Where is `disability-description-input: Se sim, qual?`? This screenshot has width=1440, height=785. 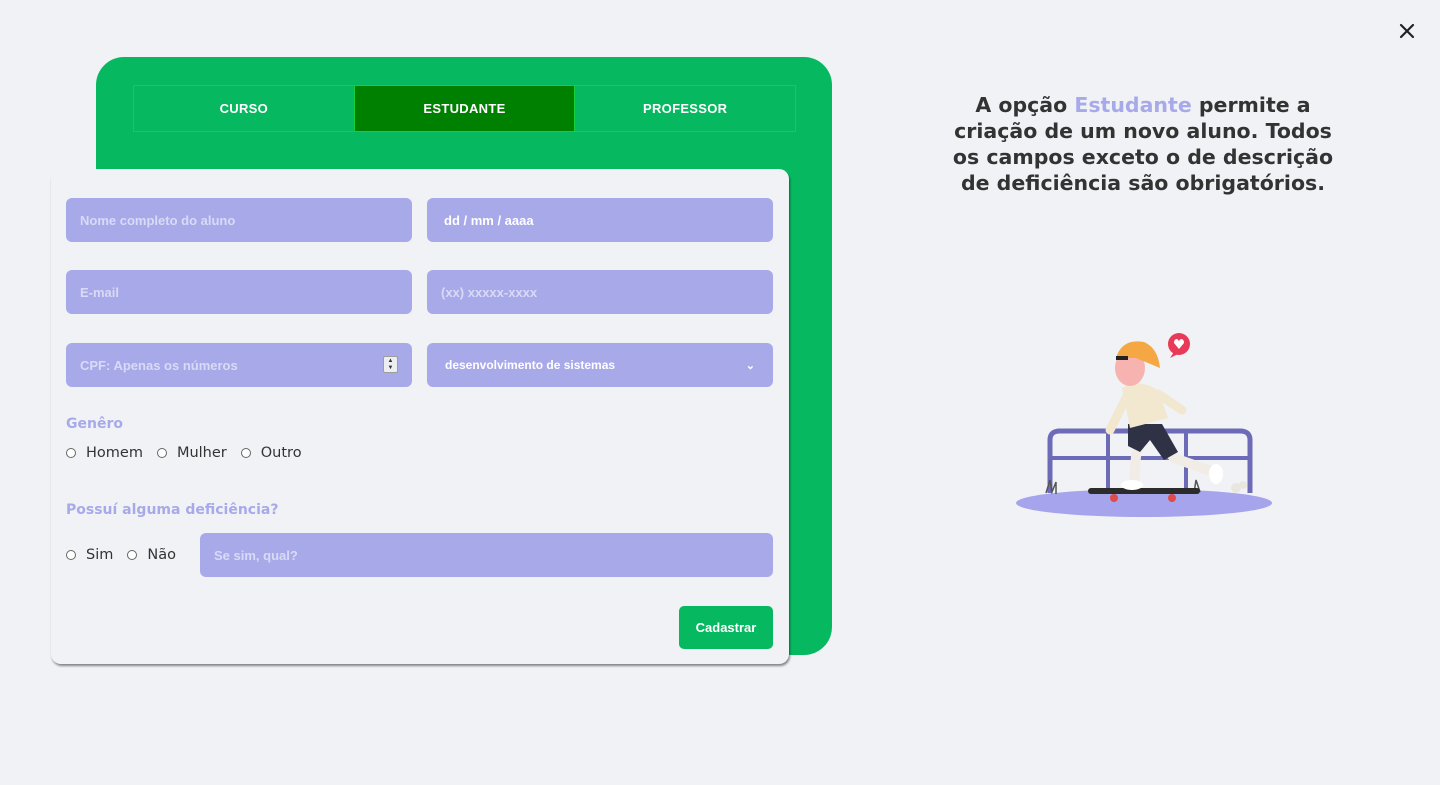
disability-description-input: Se sim, qual? is located at coordinates (486, 555).